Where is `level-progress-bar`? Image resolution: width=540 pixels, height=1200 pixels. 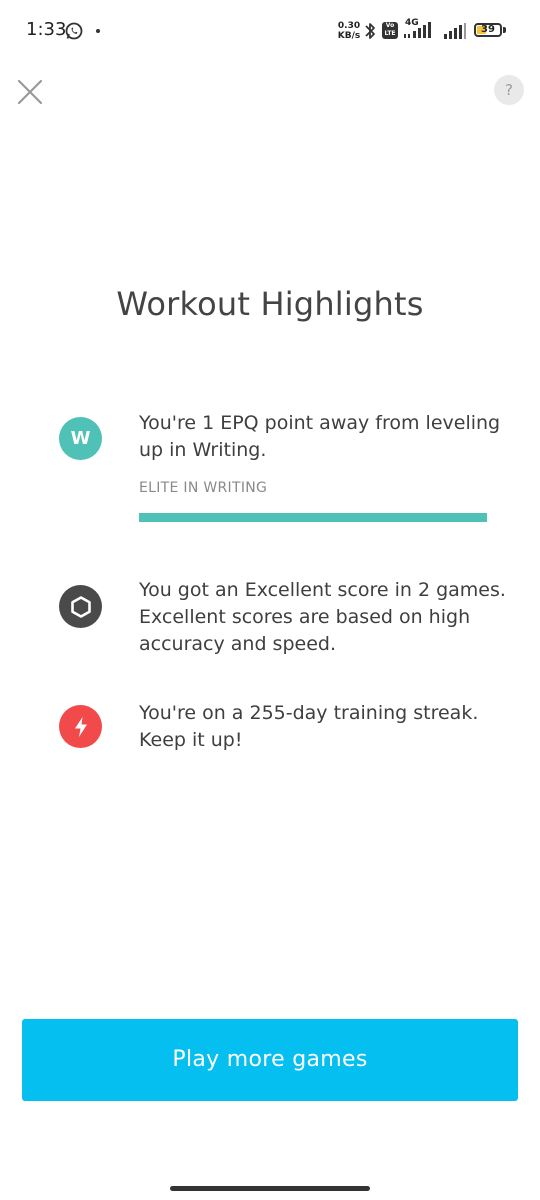
level-progress-bar is located at coordinates (313, 517).